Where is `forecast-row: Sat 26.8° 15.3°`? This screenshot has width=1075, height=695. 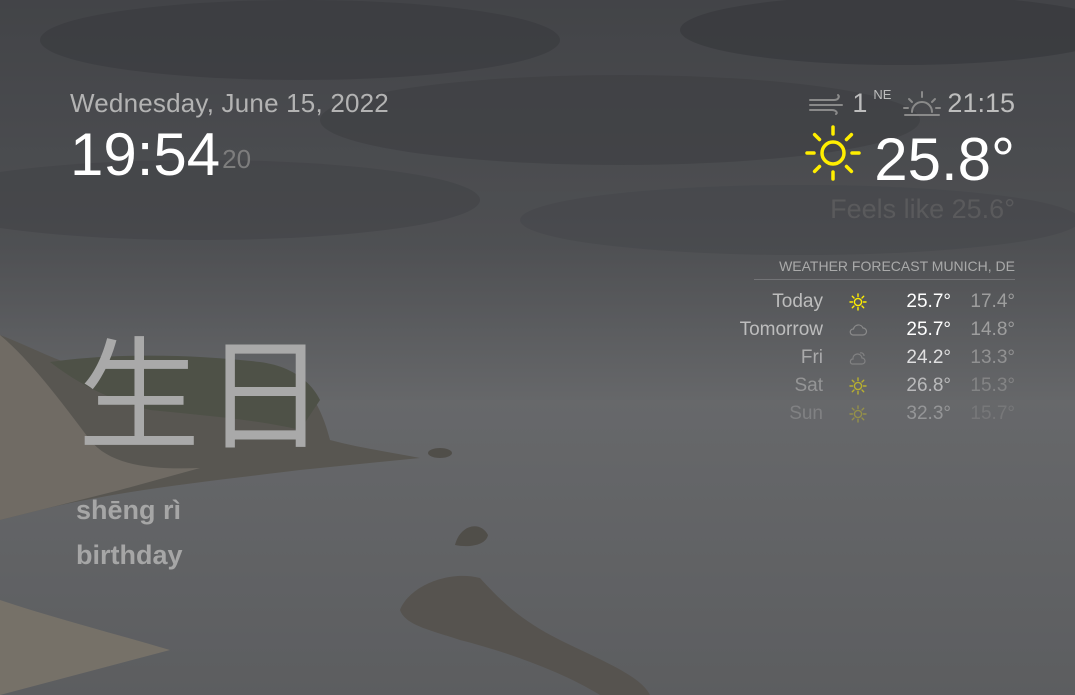
forecast-row: Sat 26.8° 15.3° is located at coordinates (877, 386).